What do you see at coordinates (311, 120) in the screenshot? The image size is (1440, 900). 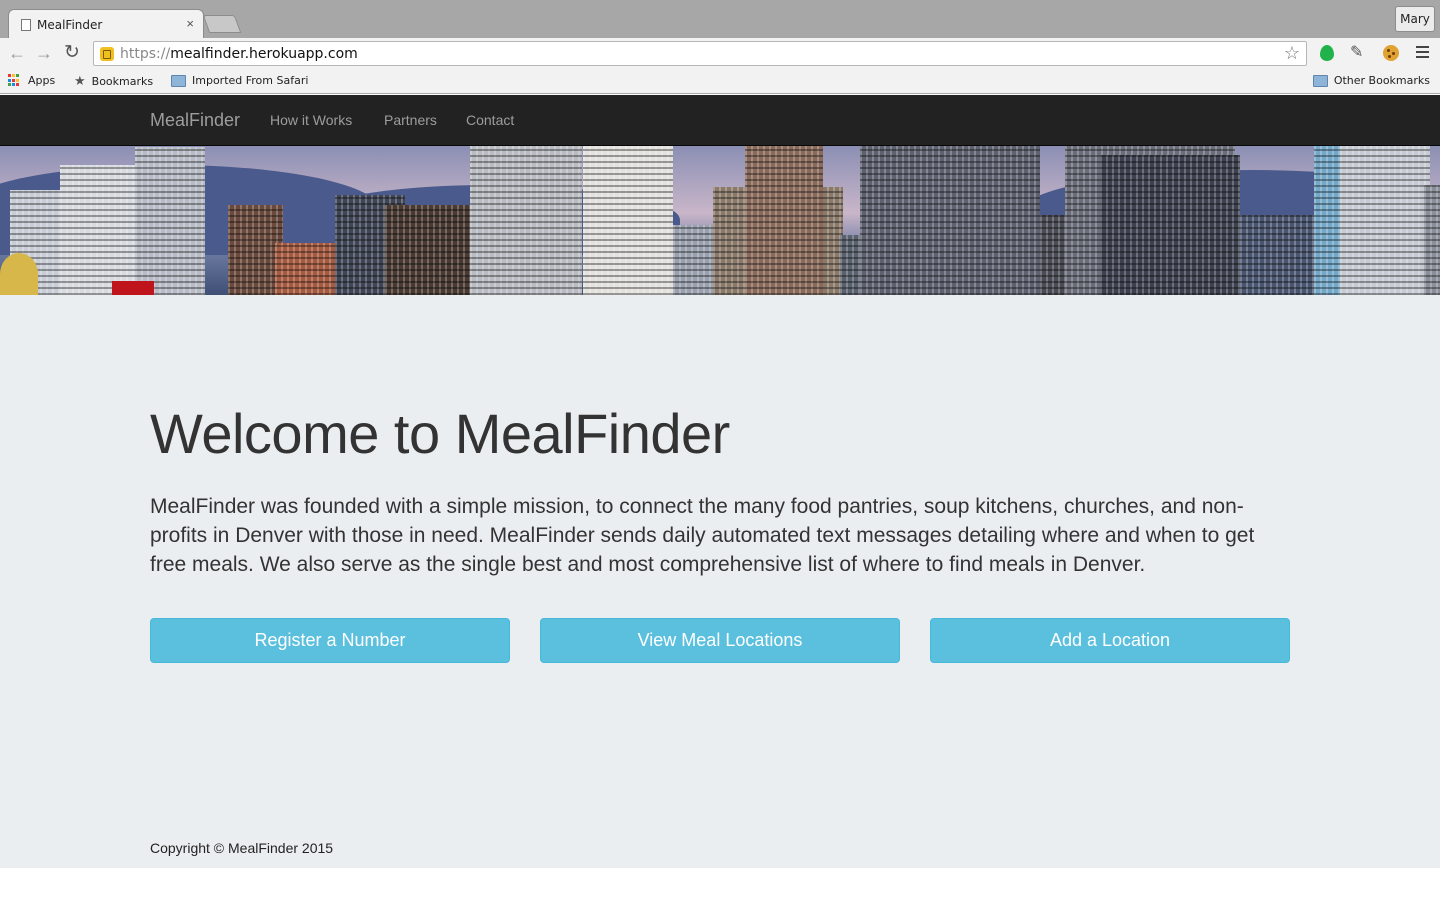 I see `nav-link-how-it-works: How it Works` at bounding box center [311, 120].